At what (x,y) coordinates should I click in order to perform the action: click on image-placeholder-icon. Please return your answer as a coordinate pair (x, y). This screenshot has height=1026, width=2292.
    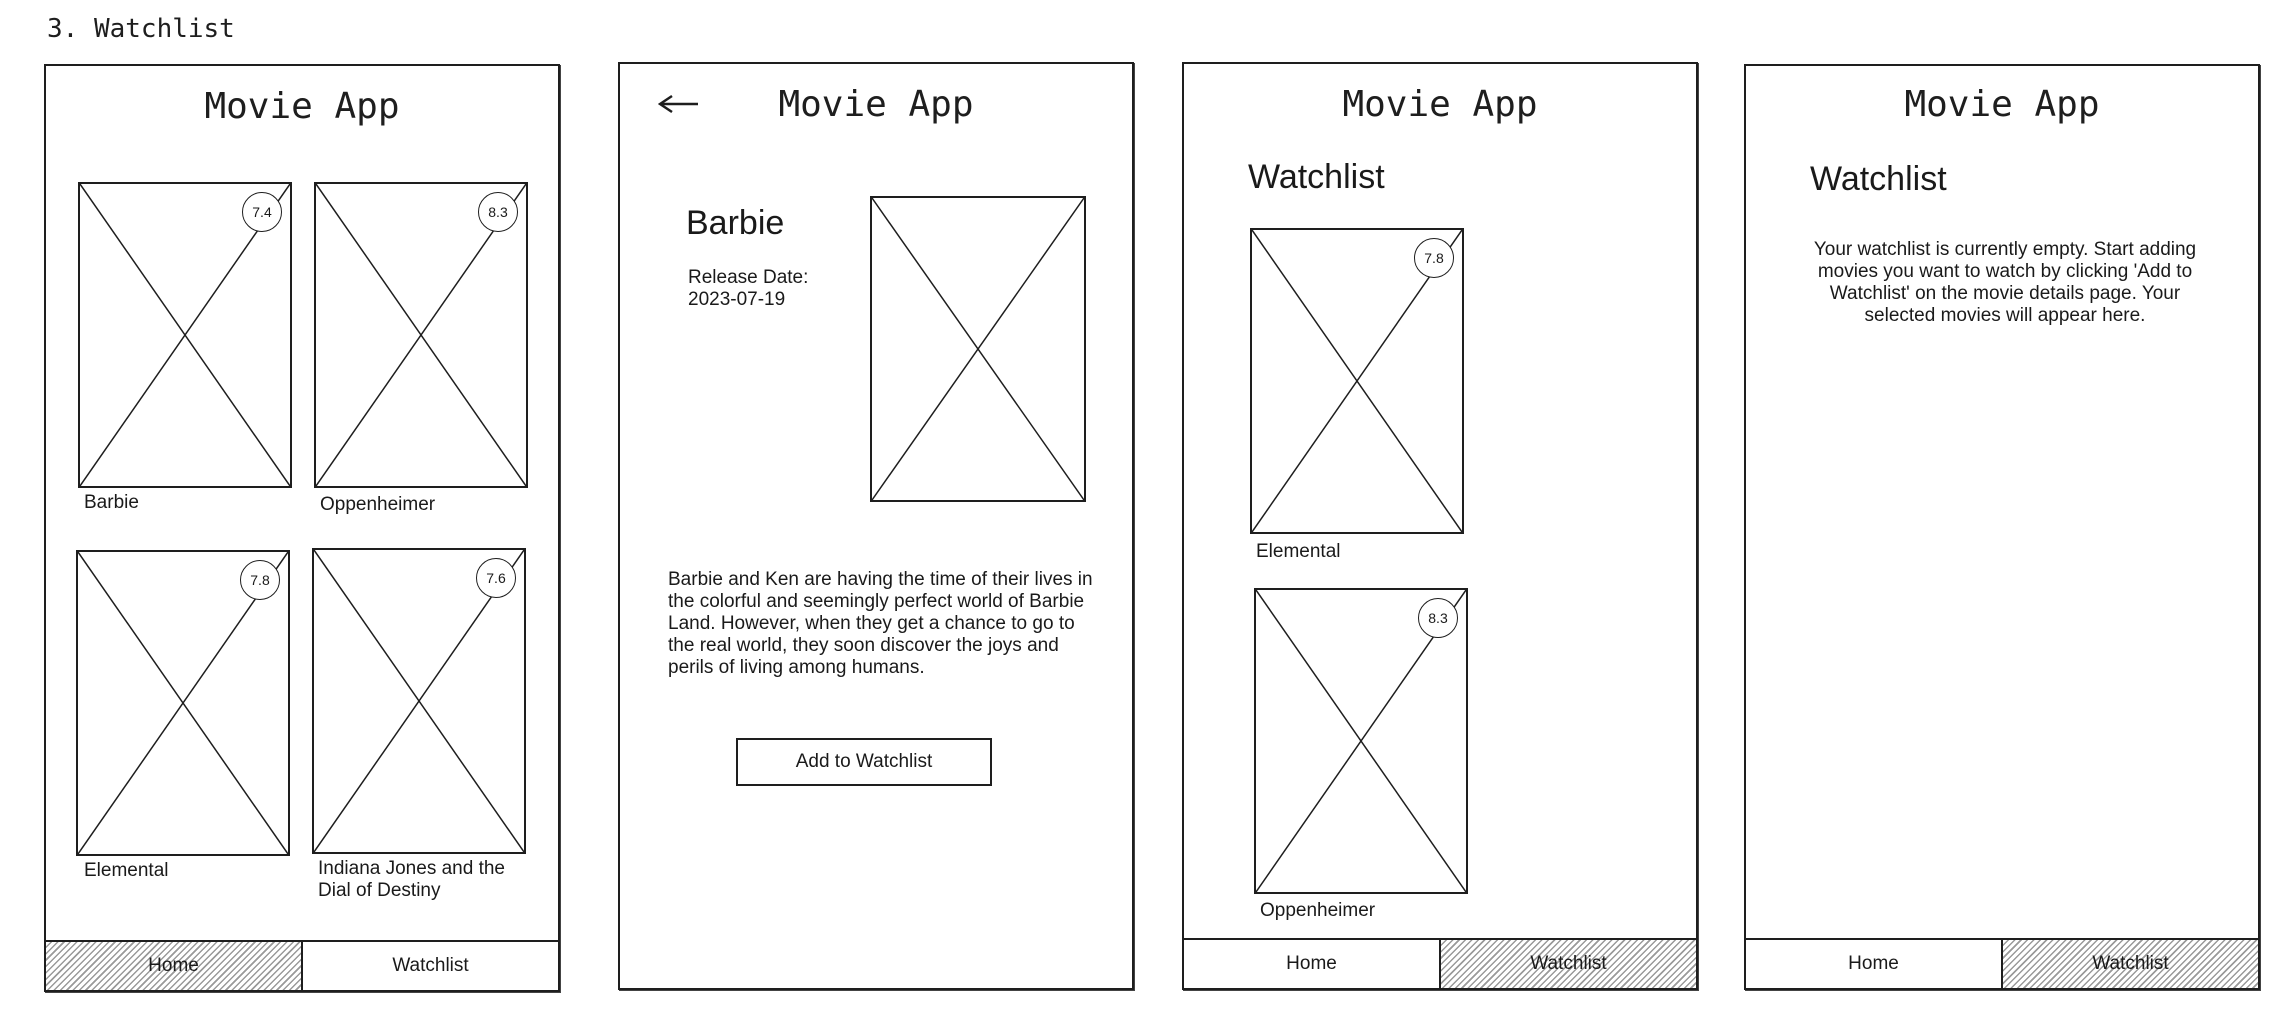
    Looking at the image, I should click on (978, 349).